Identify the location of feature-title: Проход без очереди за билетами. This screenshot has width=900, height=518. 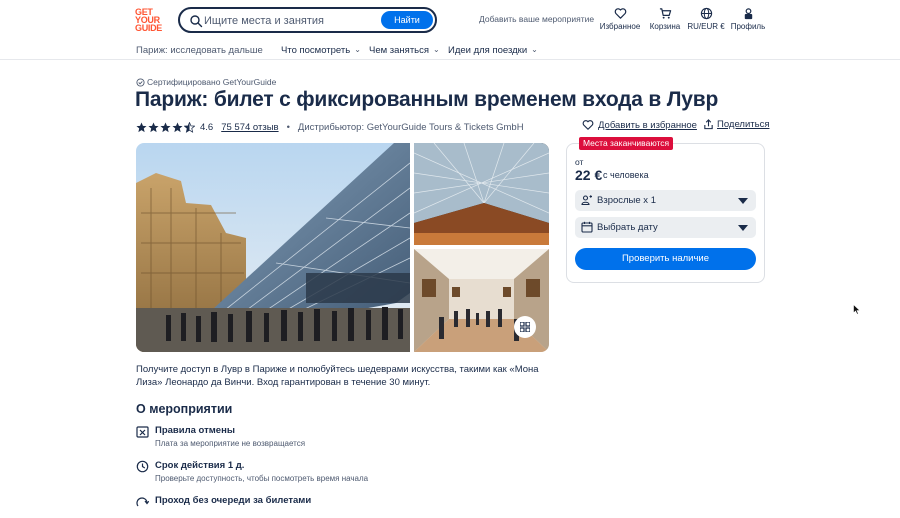
(233, 500).